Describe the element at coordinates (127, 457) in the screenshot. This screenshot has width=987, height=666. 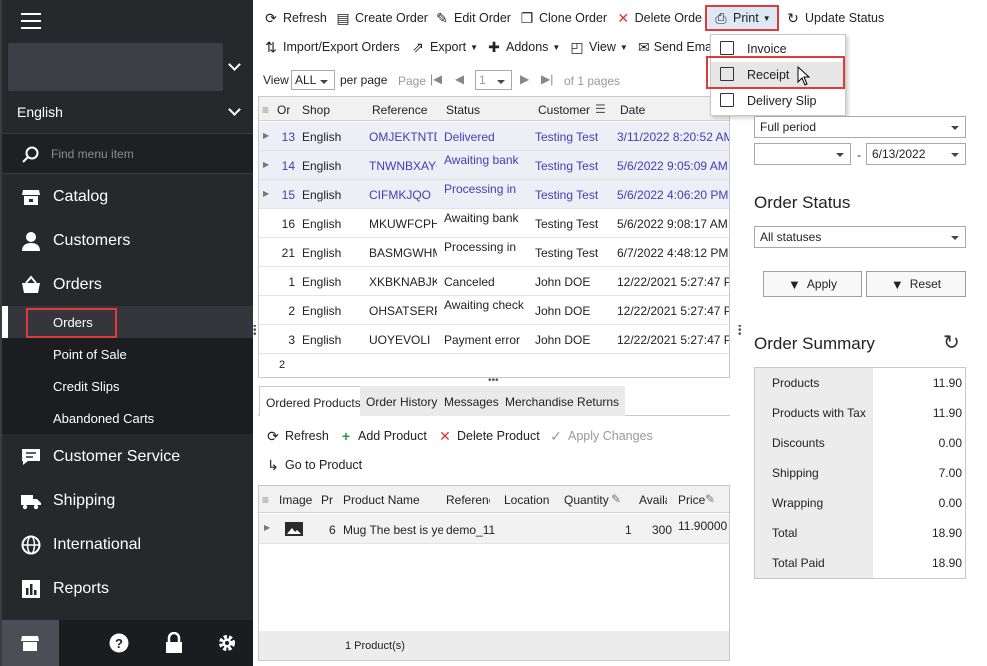
I see `nav-customer-service: Customer Service` at that location.